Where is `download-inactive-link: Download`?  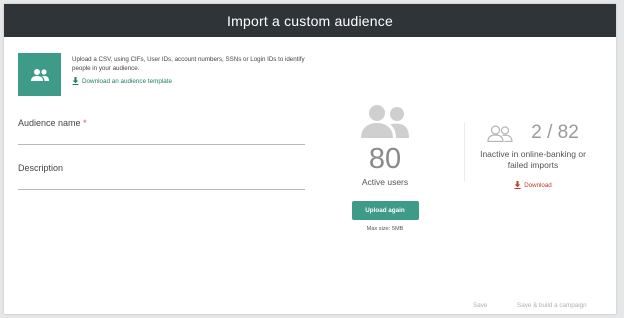
download-inactive-link: Download is located at coordinates (533, 185).